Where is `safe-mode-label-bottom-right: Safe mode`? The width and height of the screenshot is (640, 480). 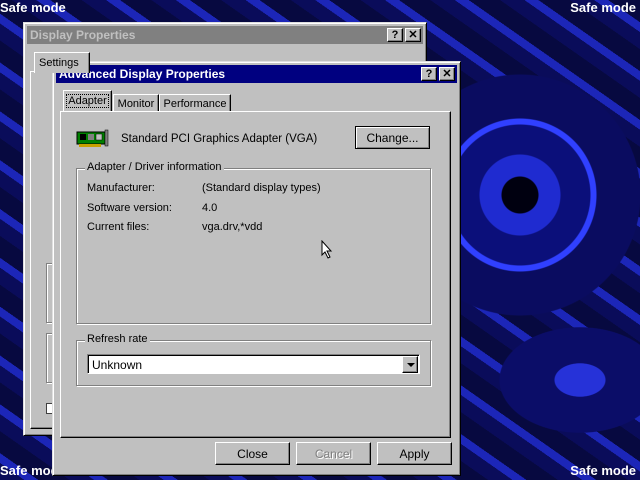 safe-mode-label-bottom-right: Safe mode is located at coordinates (603, 470).